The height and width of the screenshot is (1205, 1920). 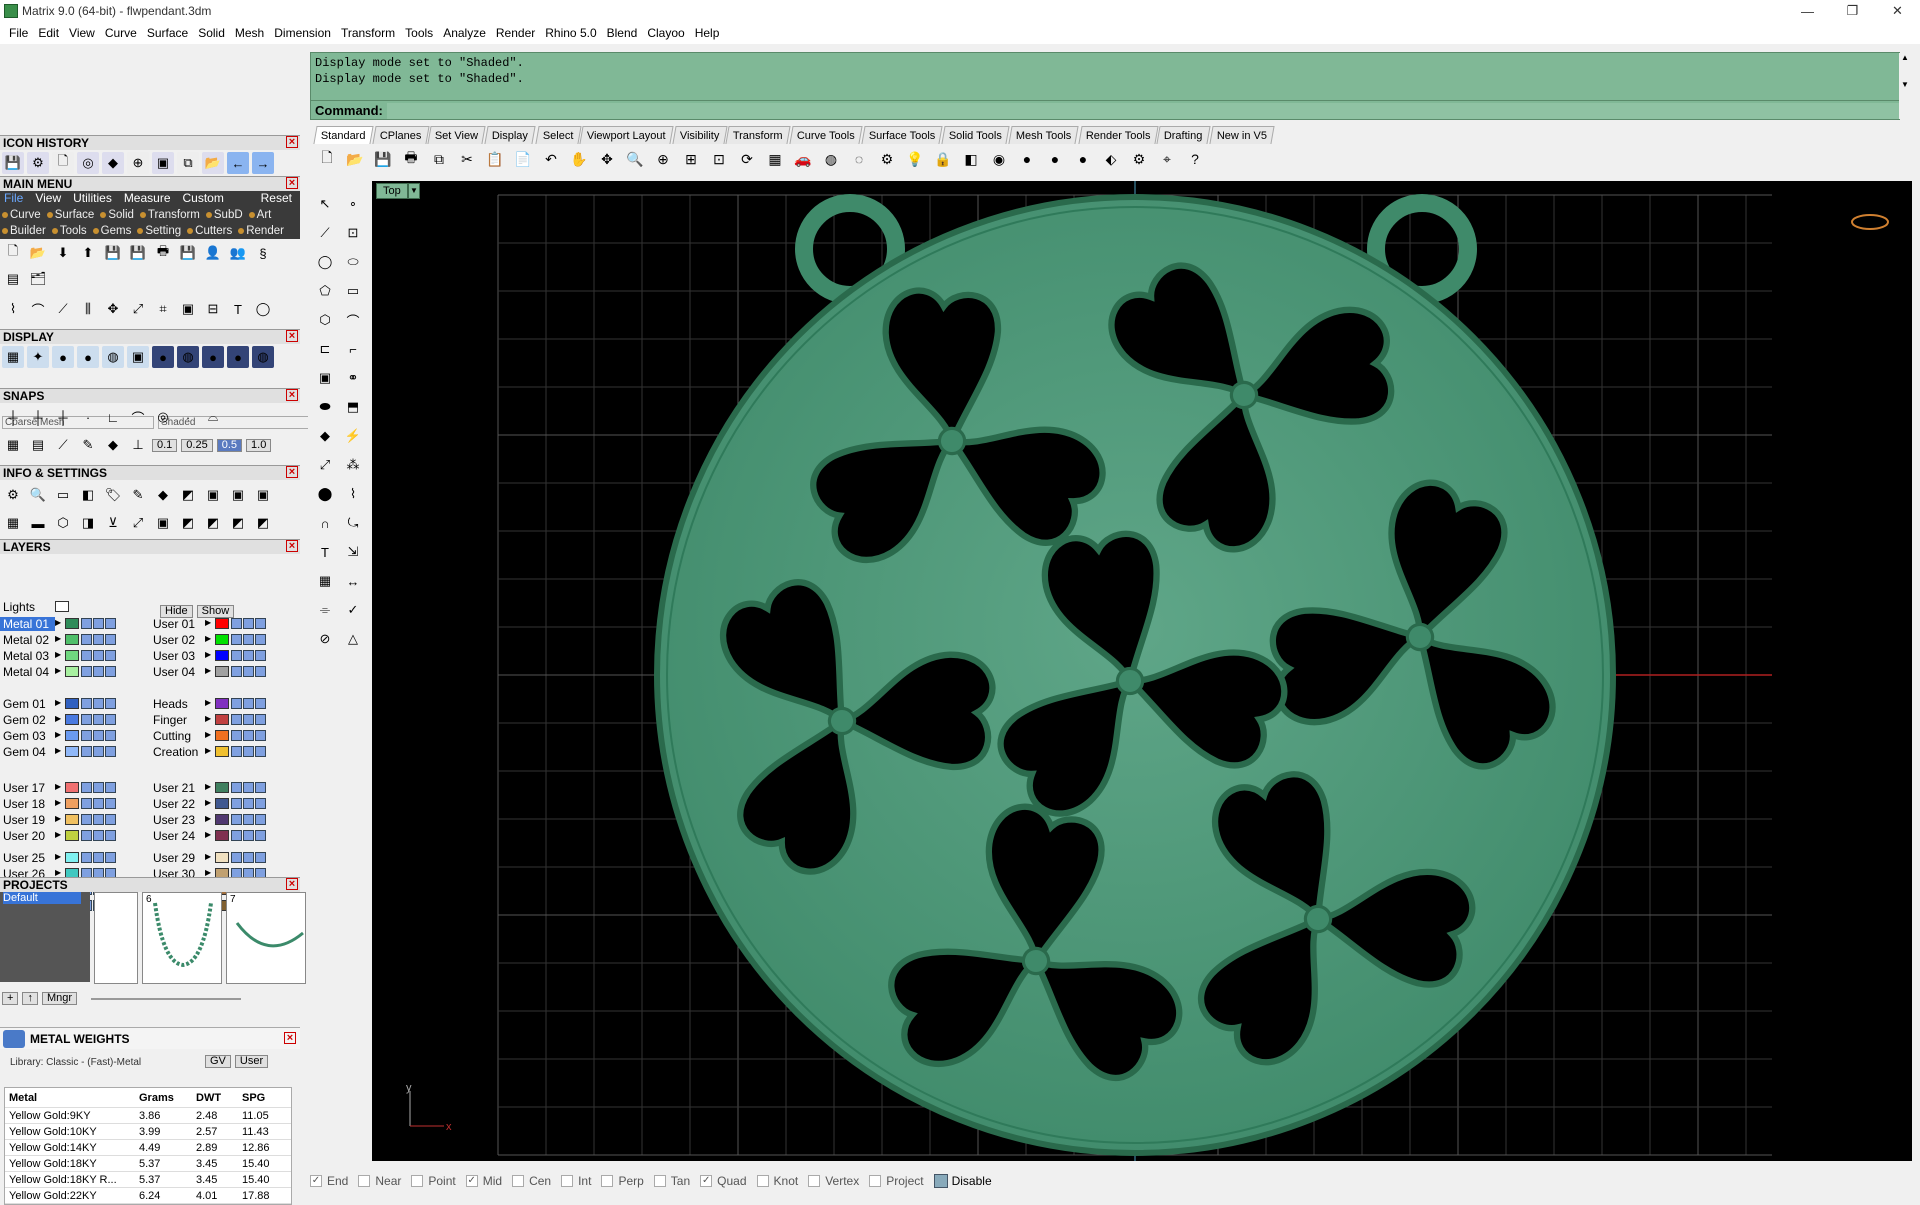 What do you see at coordinates (383, 159) in the screenshot?
I see `save-icon: 💾` at bounding box center [383, 159].